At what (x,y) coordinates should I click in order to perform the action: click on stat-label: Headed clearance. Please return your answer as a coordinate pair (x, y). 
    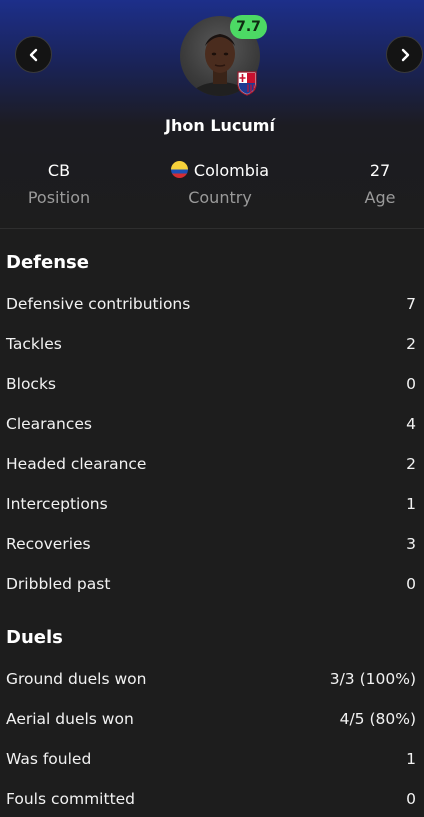
    Looking at the image, I should click on (76, 464).